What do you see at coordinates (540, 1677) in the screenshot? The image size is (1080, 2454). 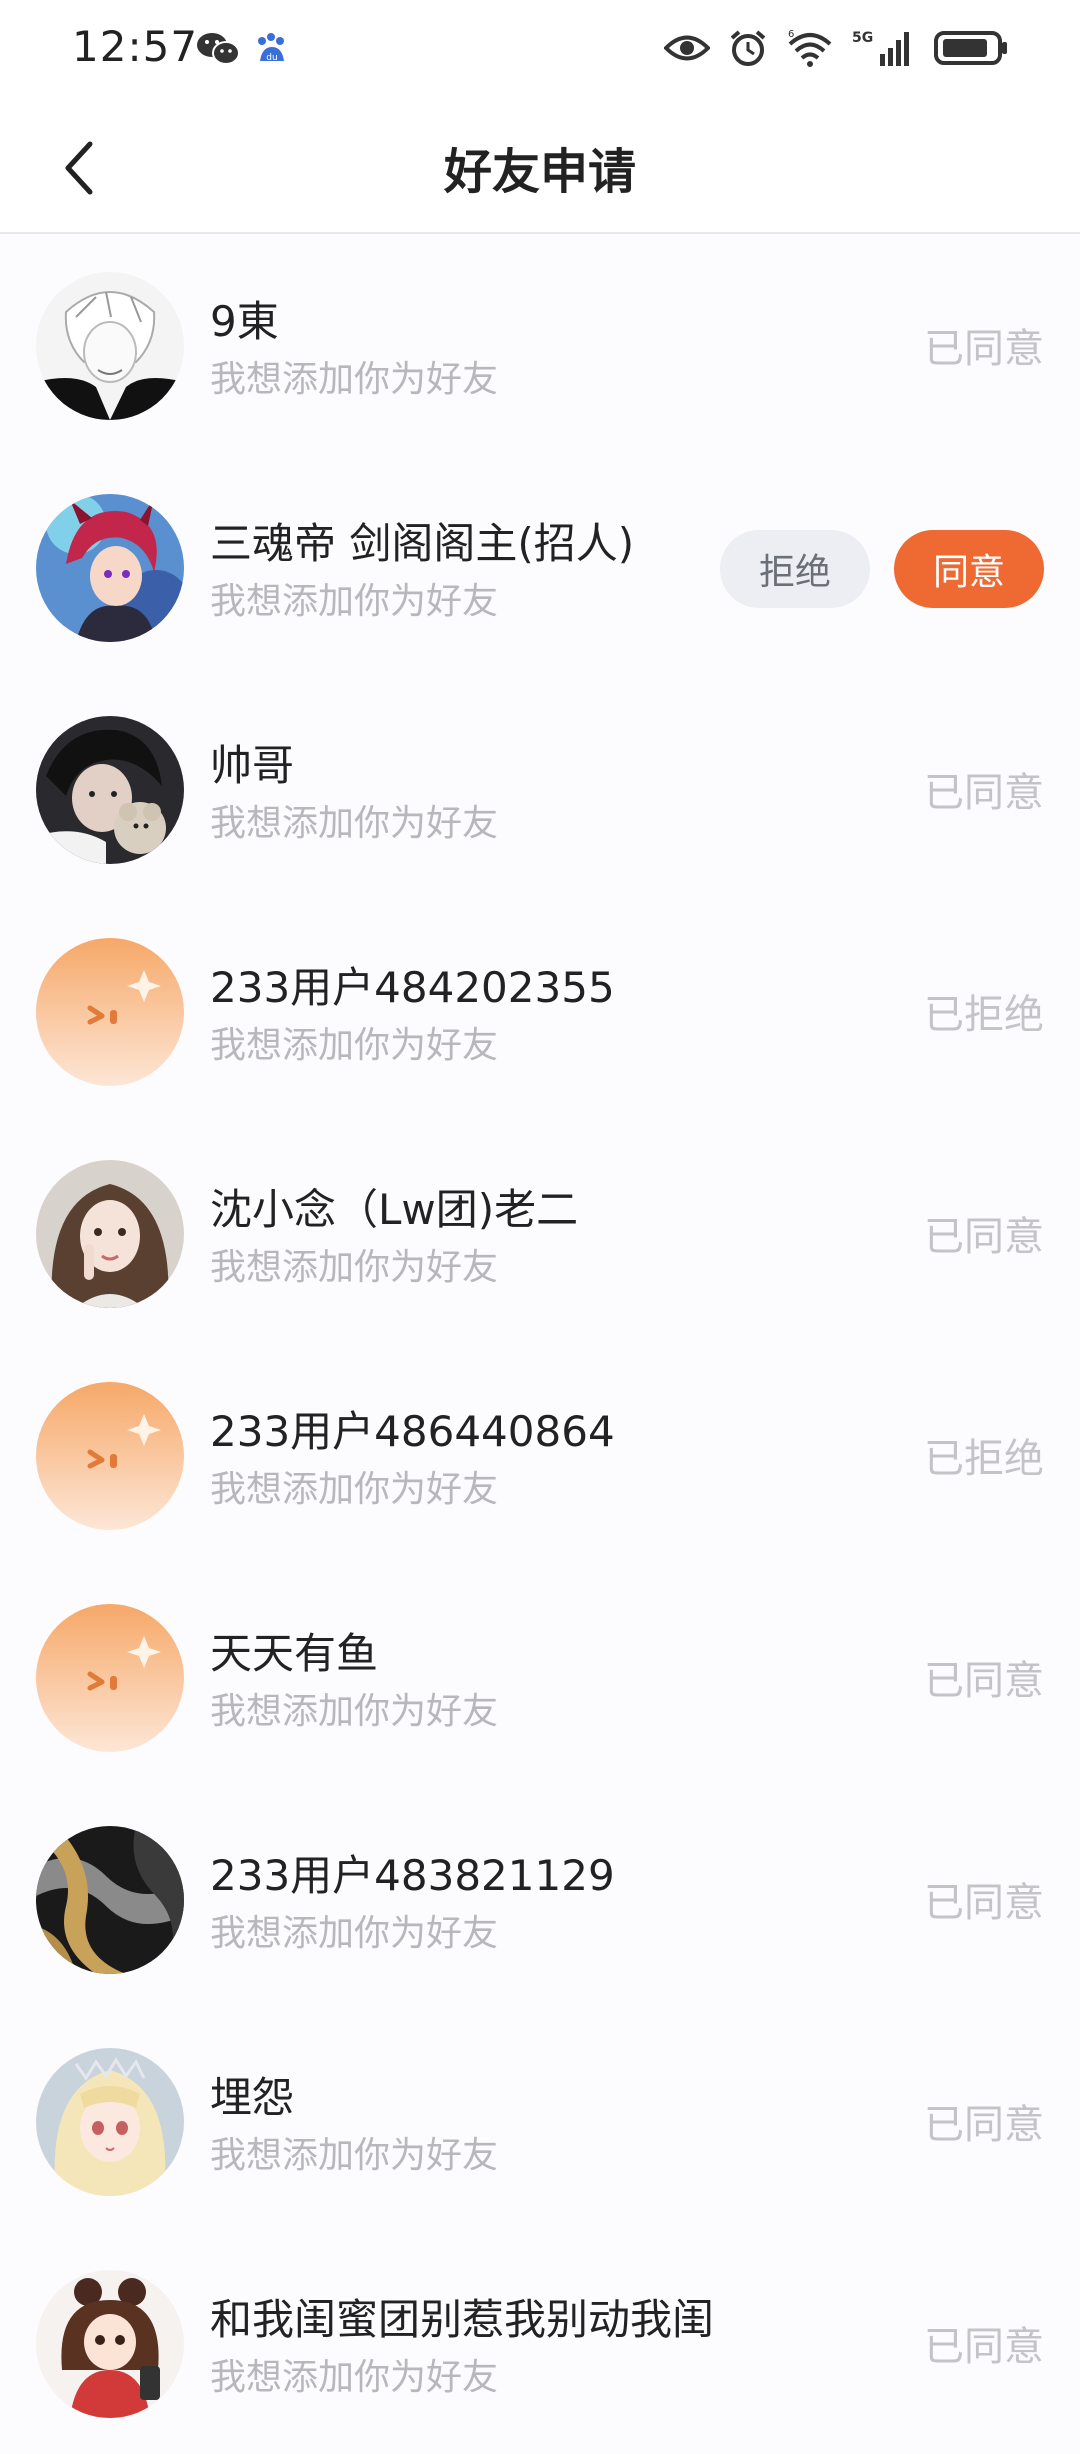 I see `friend-request-row: 天天有鱼 我想添加你为好友 已同意` at bounding box center [540, 1677].